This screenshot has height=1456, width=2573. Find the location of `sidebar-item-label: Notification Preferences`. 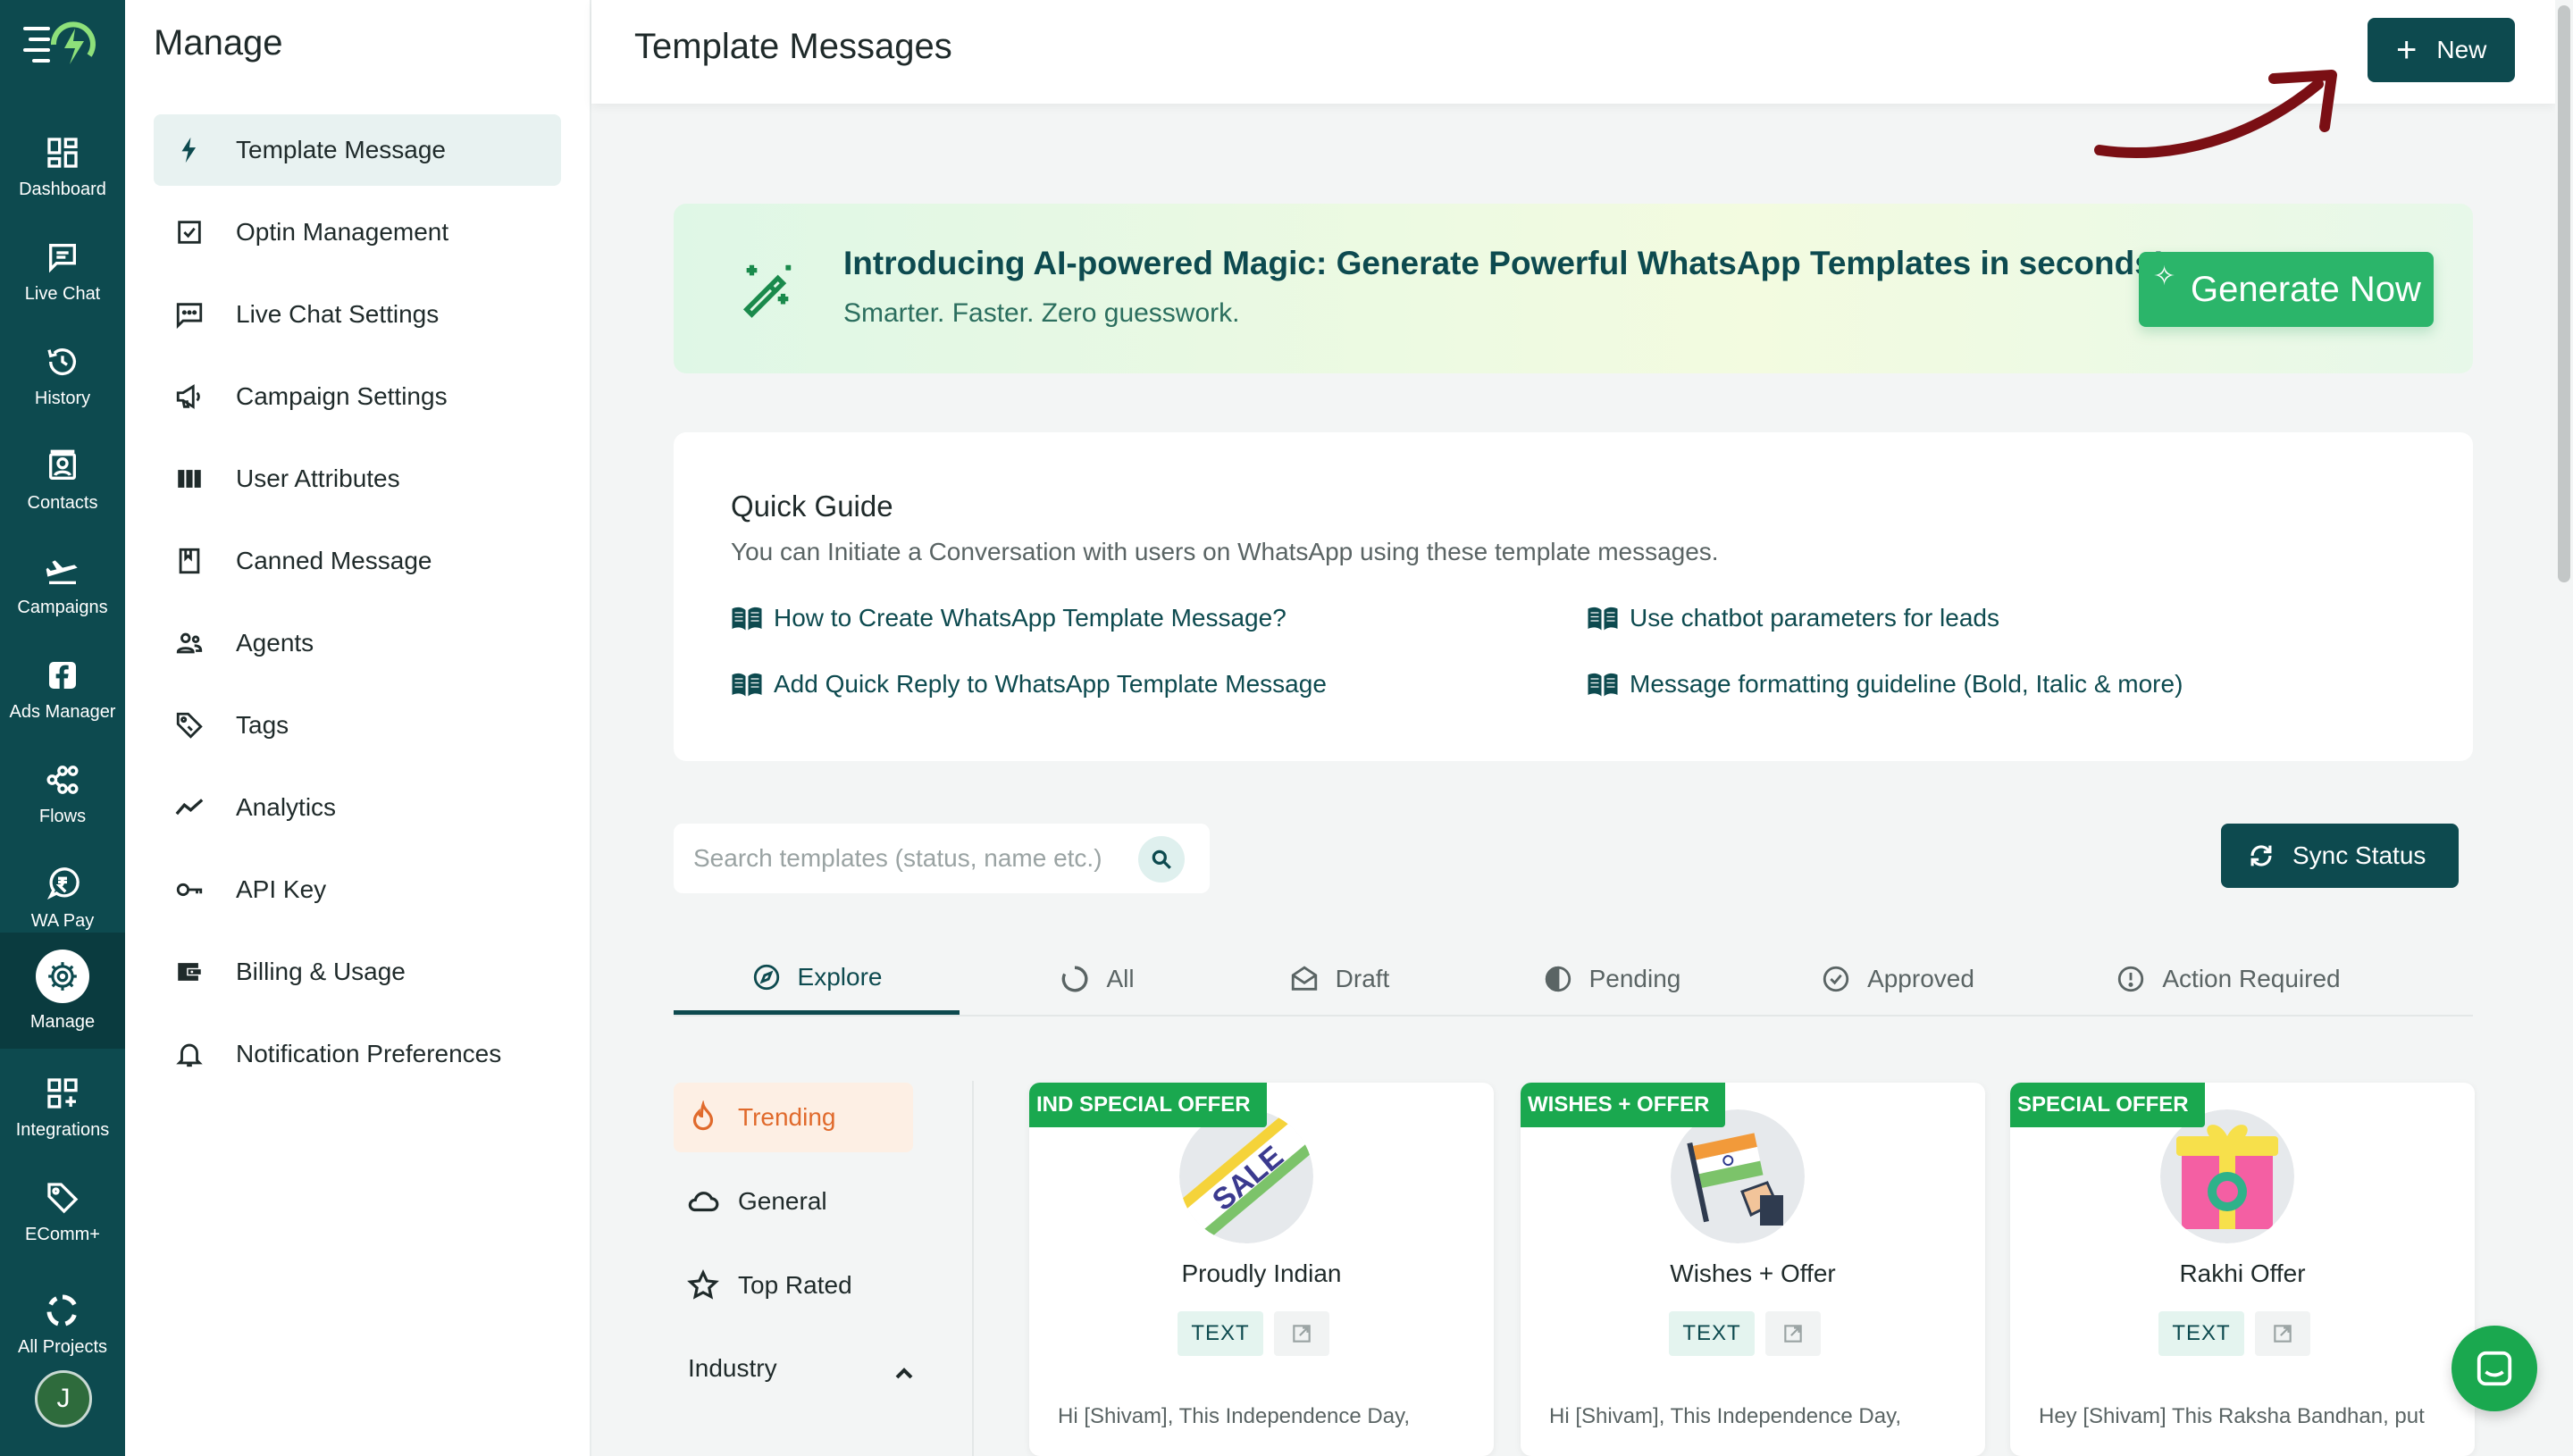

sidebar-item-label: Notification Preferences is located at coordinates (369, 1053).